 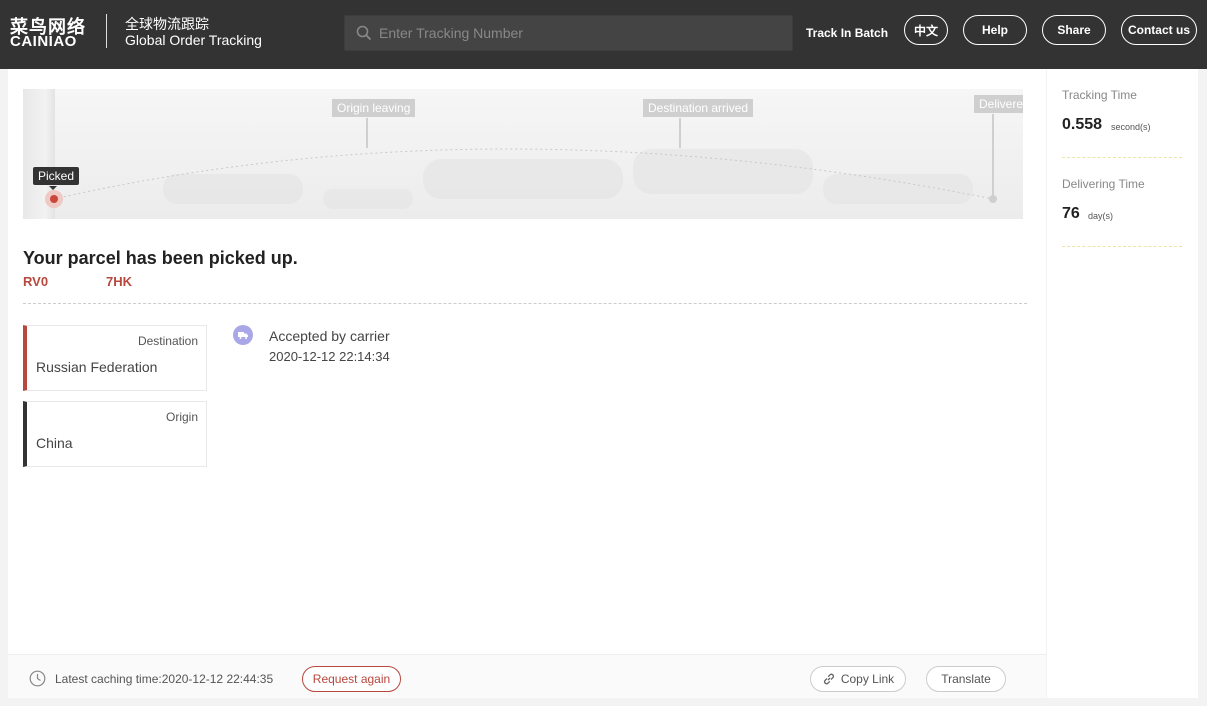 I want to click on tracking-time-label: Tracking Time, so click(x=1099, y=95).